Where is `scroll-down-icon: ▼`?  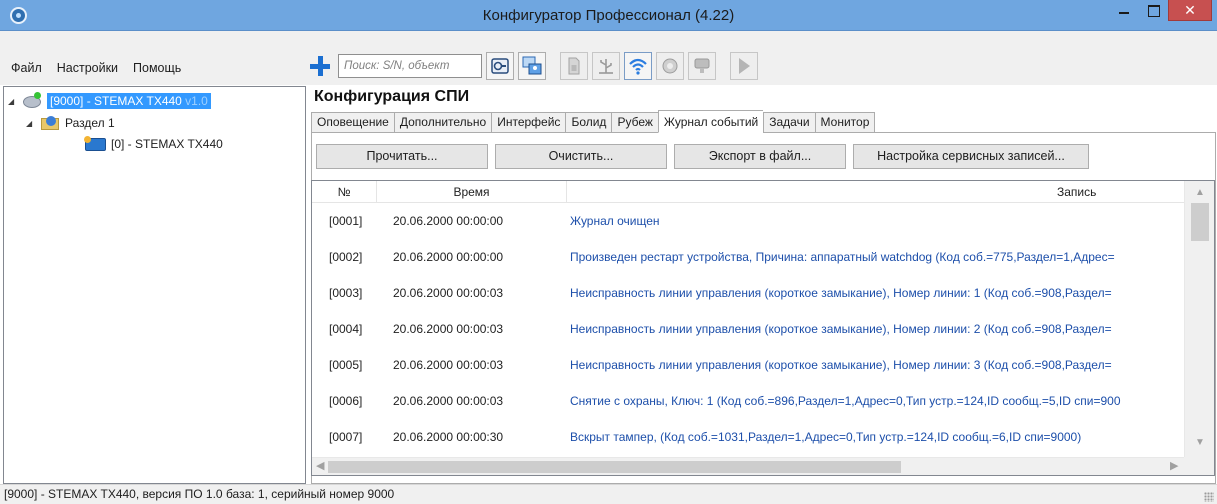
scroll-down-icon: ▼ is located at coordinates (1200, 442).